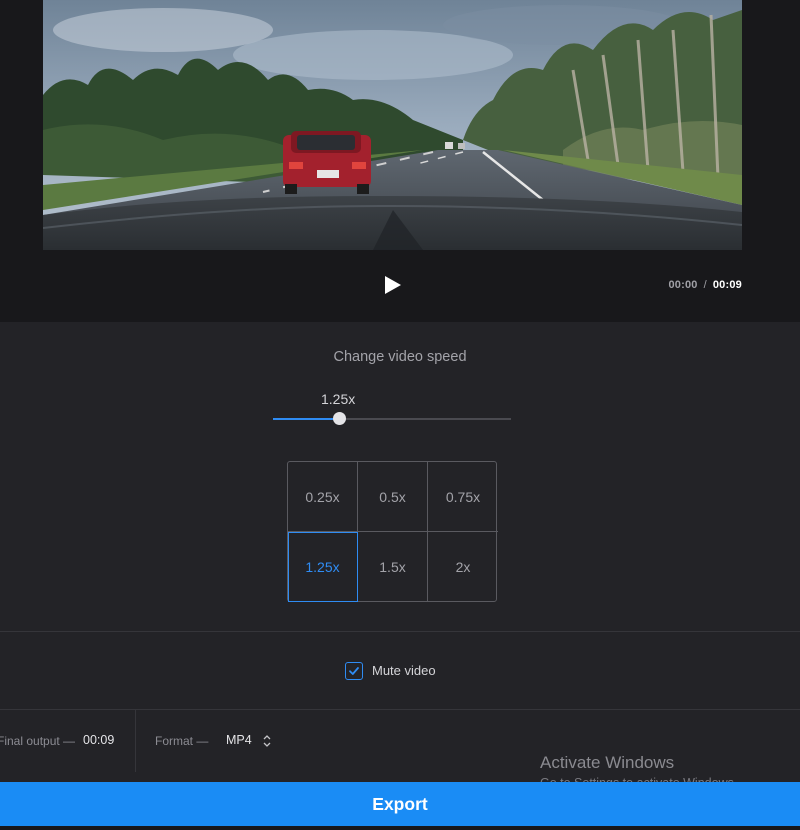 This screenshot has height=830, width=800. I want to click on checkmark-icon, so click(354, 671).